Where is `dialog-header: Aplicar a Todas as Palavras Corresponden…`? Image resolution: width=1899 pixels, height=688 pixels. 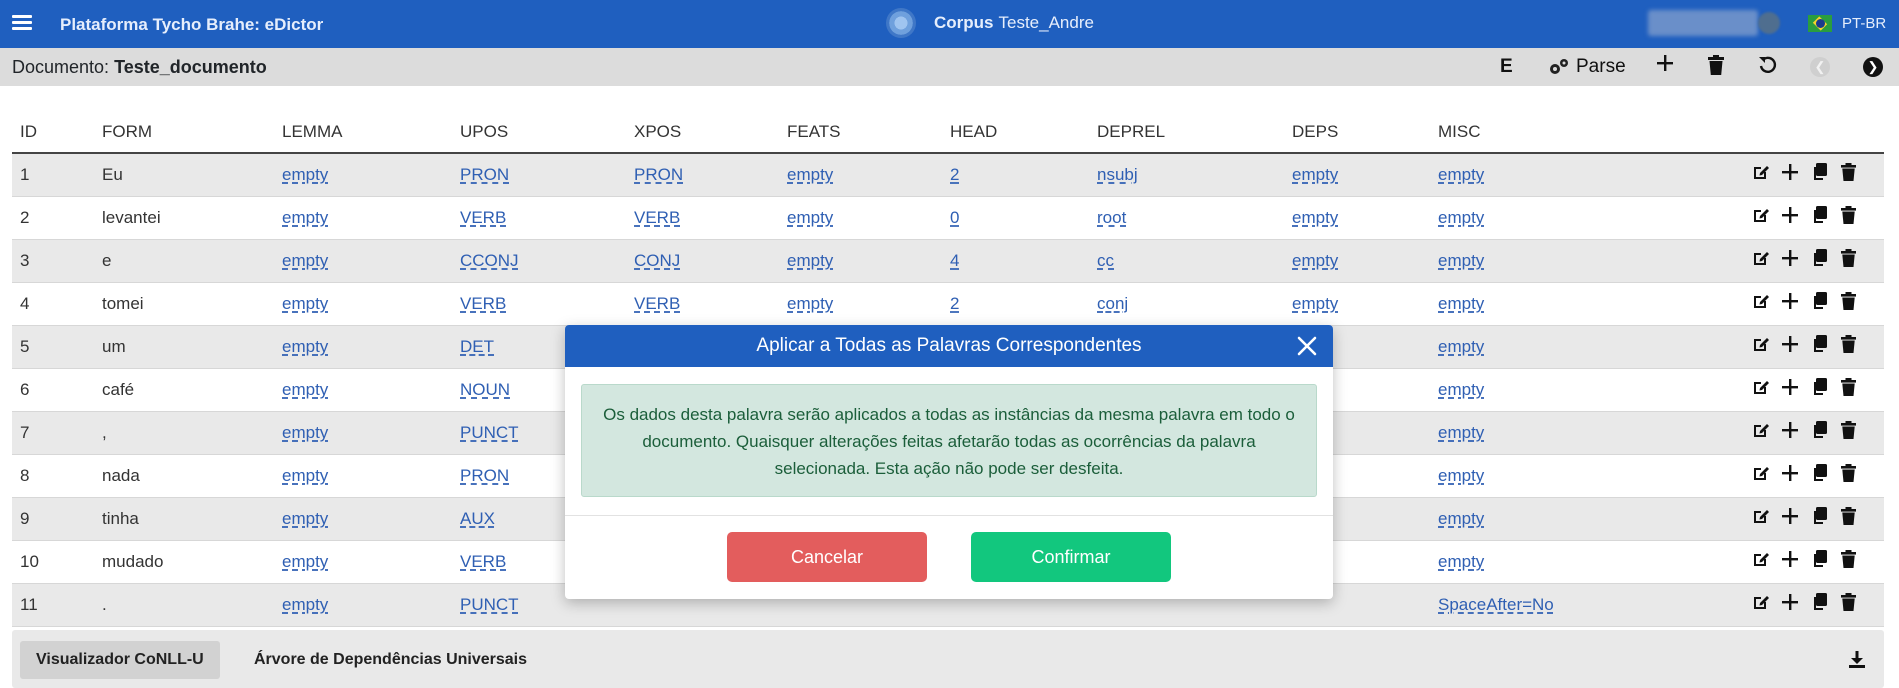 dialog-header: Aplicar a Todas as Palavras Corresponden… is located at coordinates (949, 346).